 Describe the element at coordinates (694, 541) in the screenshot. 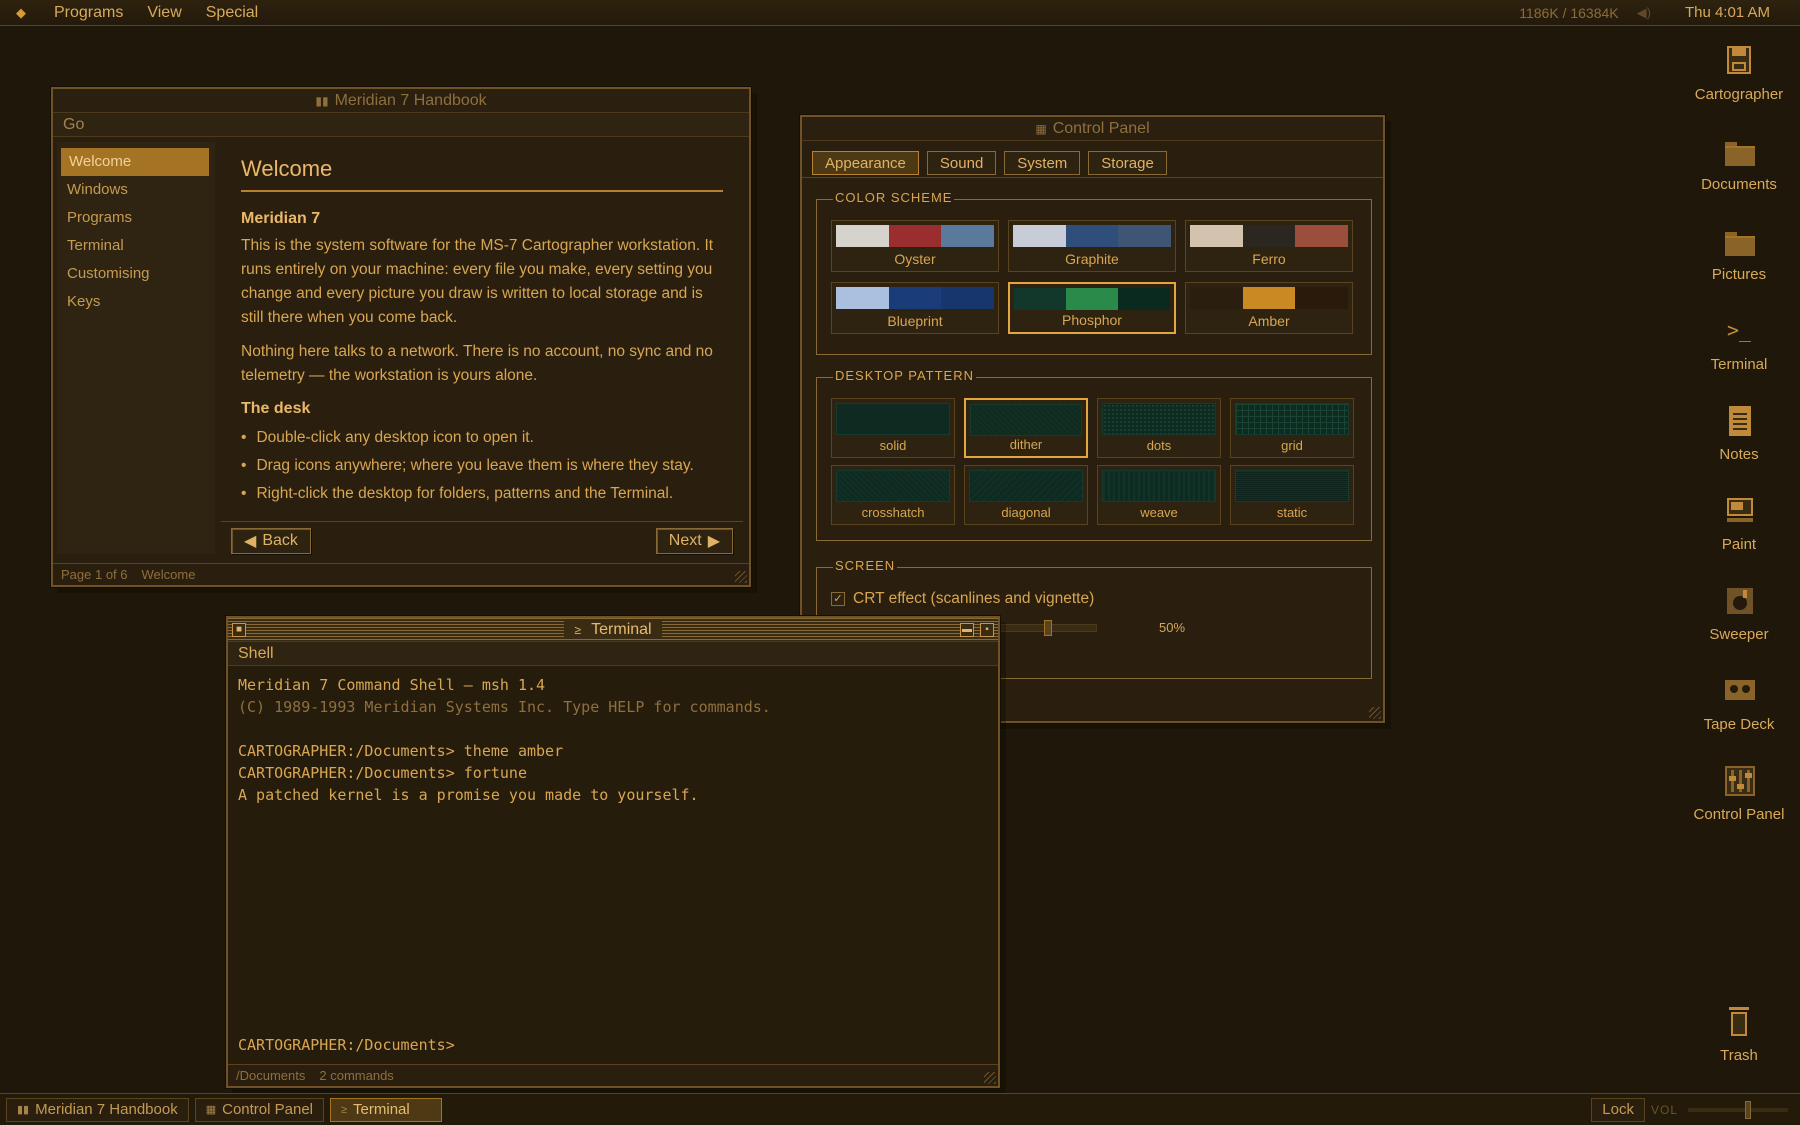

I see `next-button: Next ▶` at that location.